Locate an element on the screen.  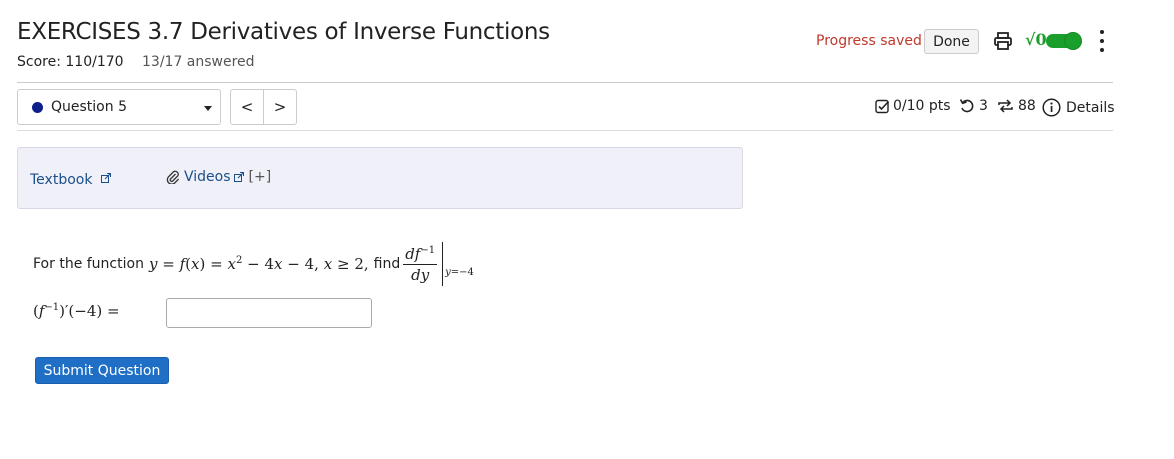
details-toggle: Details is located at coordinates (1078, 107).